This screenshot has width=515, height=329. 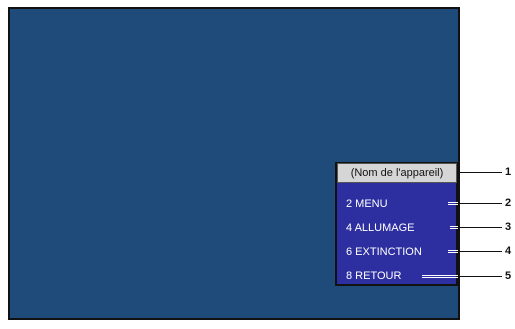 I want to click on leader-line-5-inner, so click(x=440, y=276).